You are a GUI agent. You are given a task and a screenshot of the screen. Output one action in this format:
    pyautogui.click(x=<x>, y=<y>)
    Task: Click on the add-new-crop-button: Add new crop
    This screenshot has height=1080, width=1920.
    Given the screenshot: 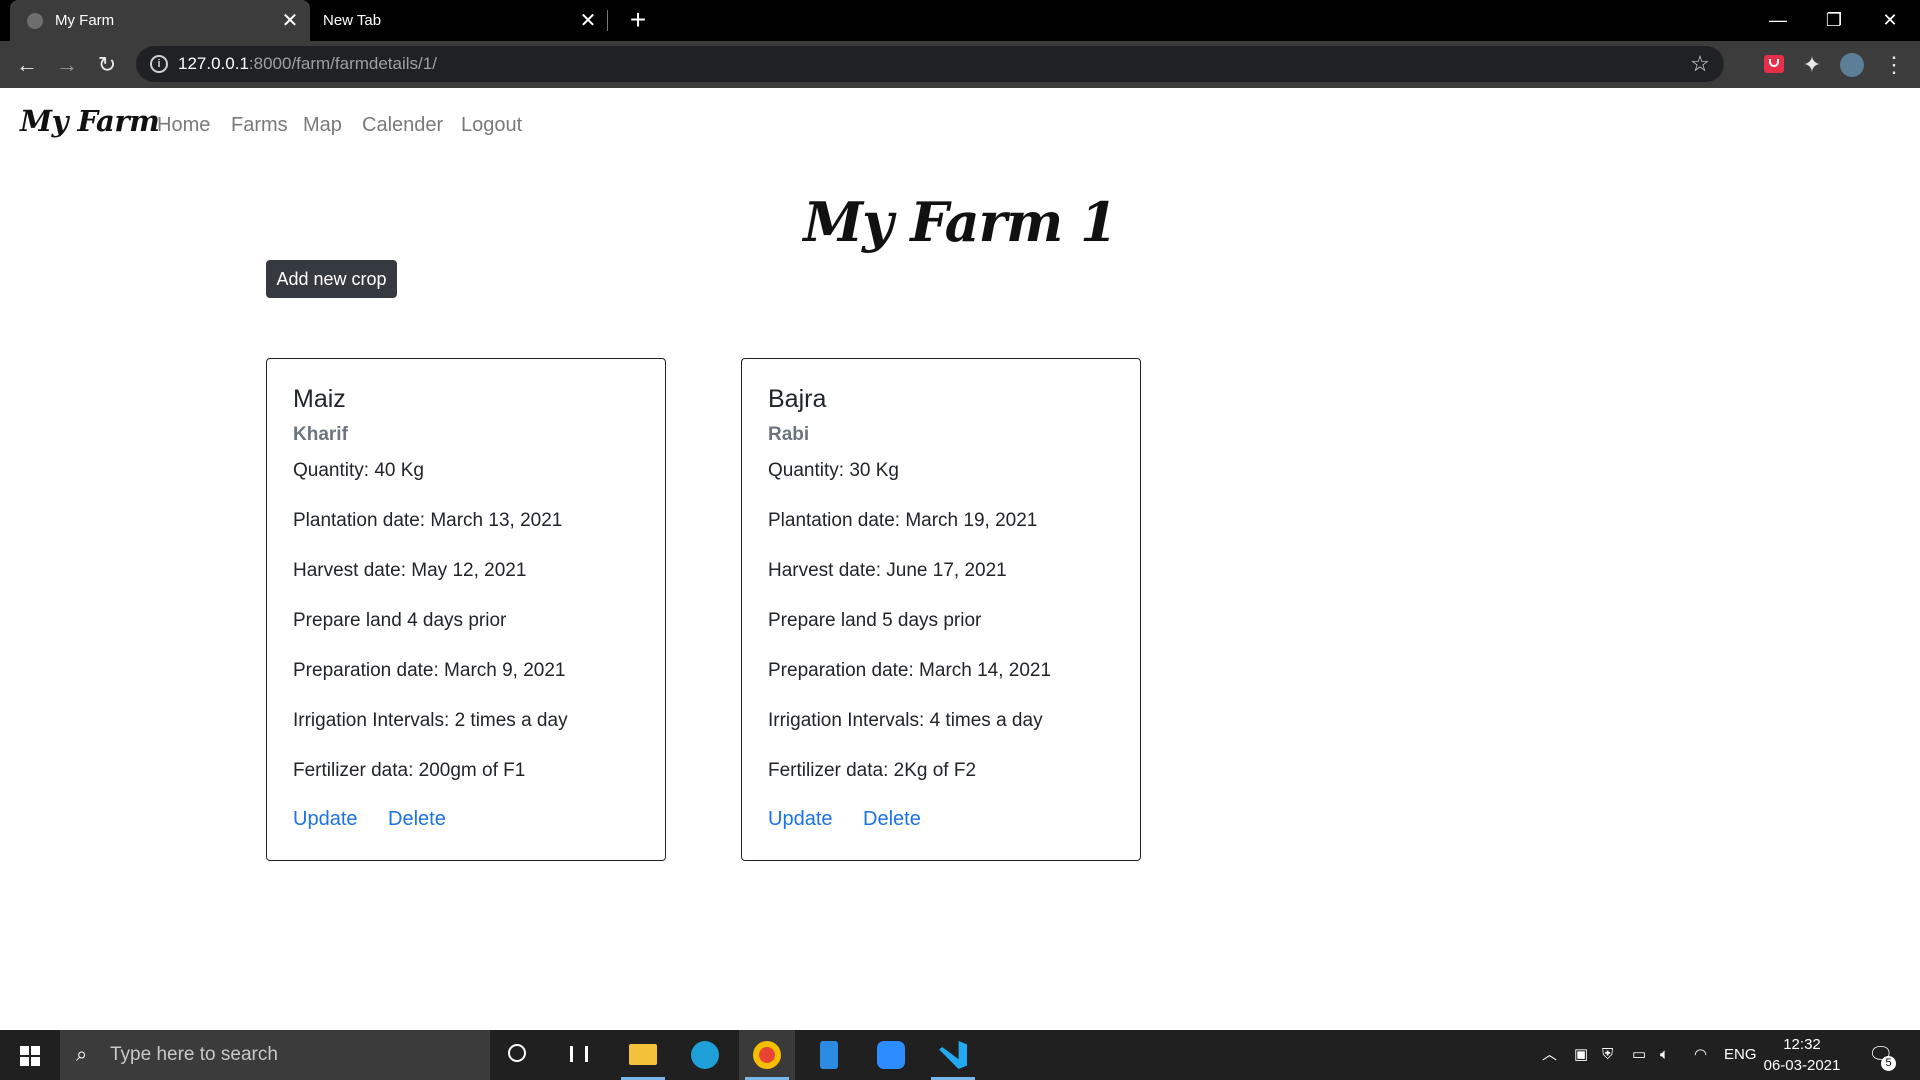 What is the action you would take?
    pyautogui.click(x=331, y=279)
    